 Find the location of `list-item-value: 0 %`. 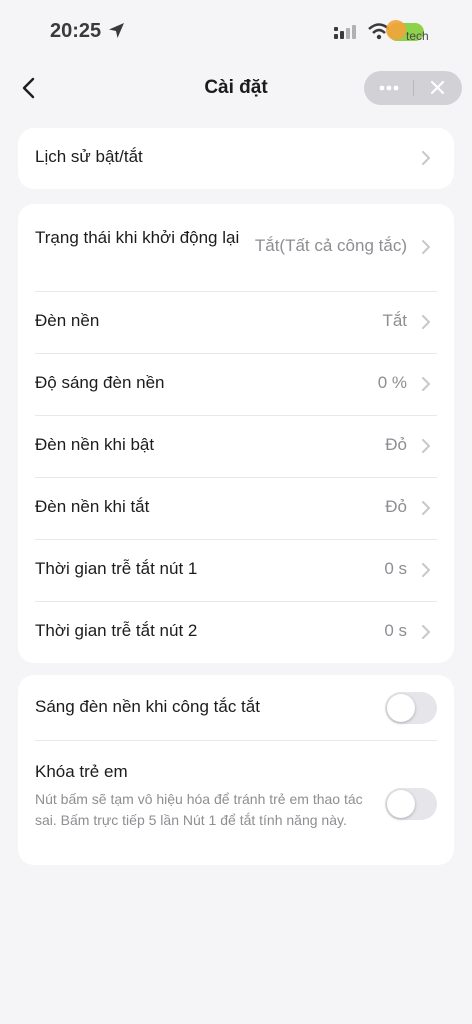

list-item-value: 0 % is located at coordinates (392, 382).